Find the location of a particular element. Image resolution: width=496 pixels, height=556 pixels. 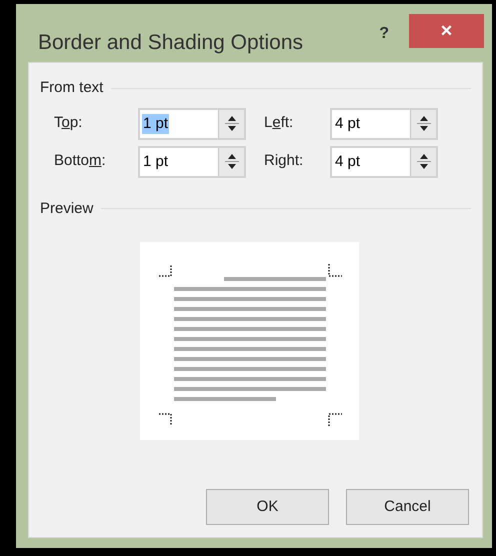

help-button: ? is located at coordinates (384, 34).